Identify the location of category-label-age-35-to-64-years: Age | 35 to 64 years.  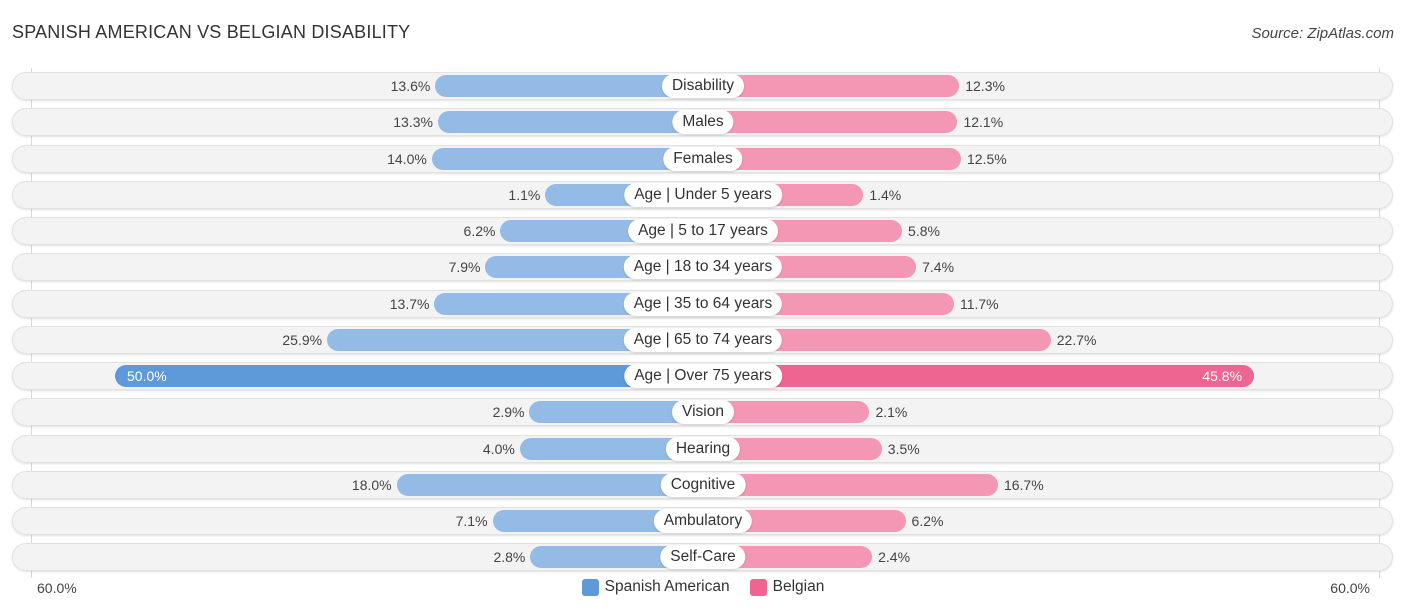
(703, 303).